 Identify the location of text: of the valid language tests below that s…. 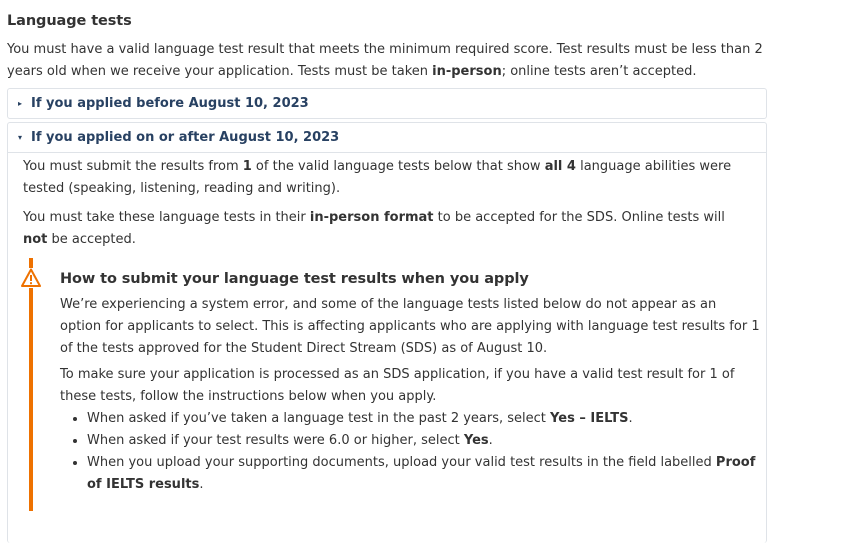
(398, 166).